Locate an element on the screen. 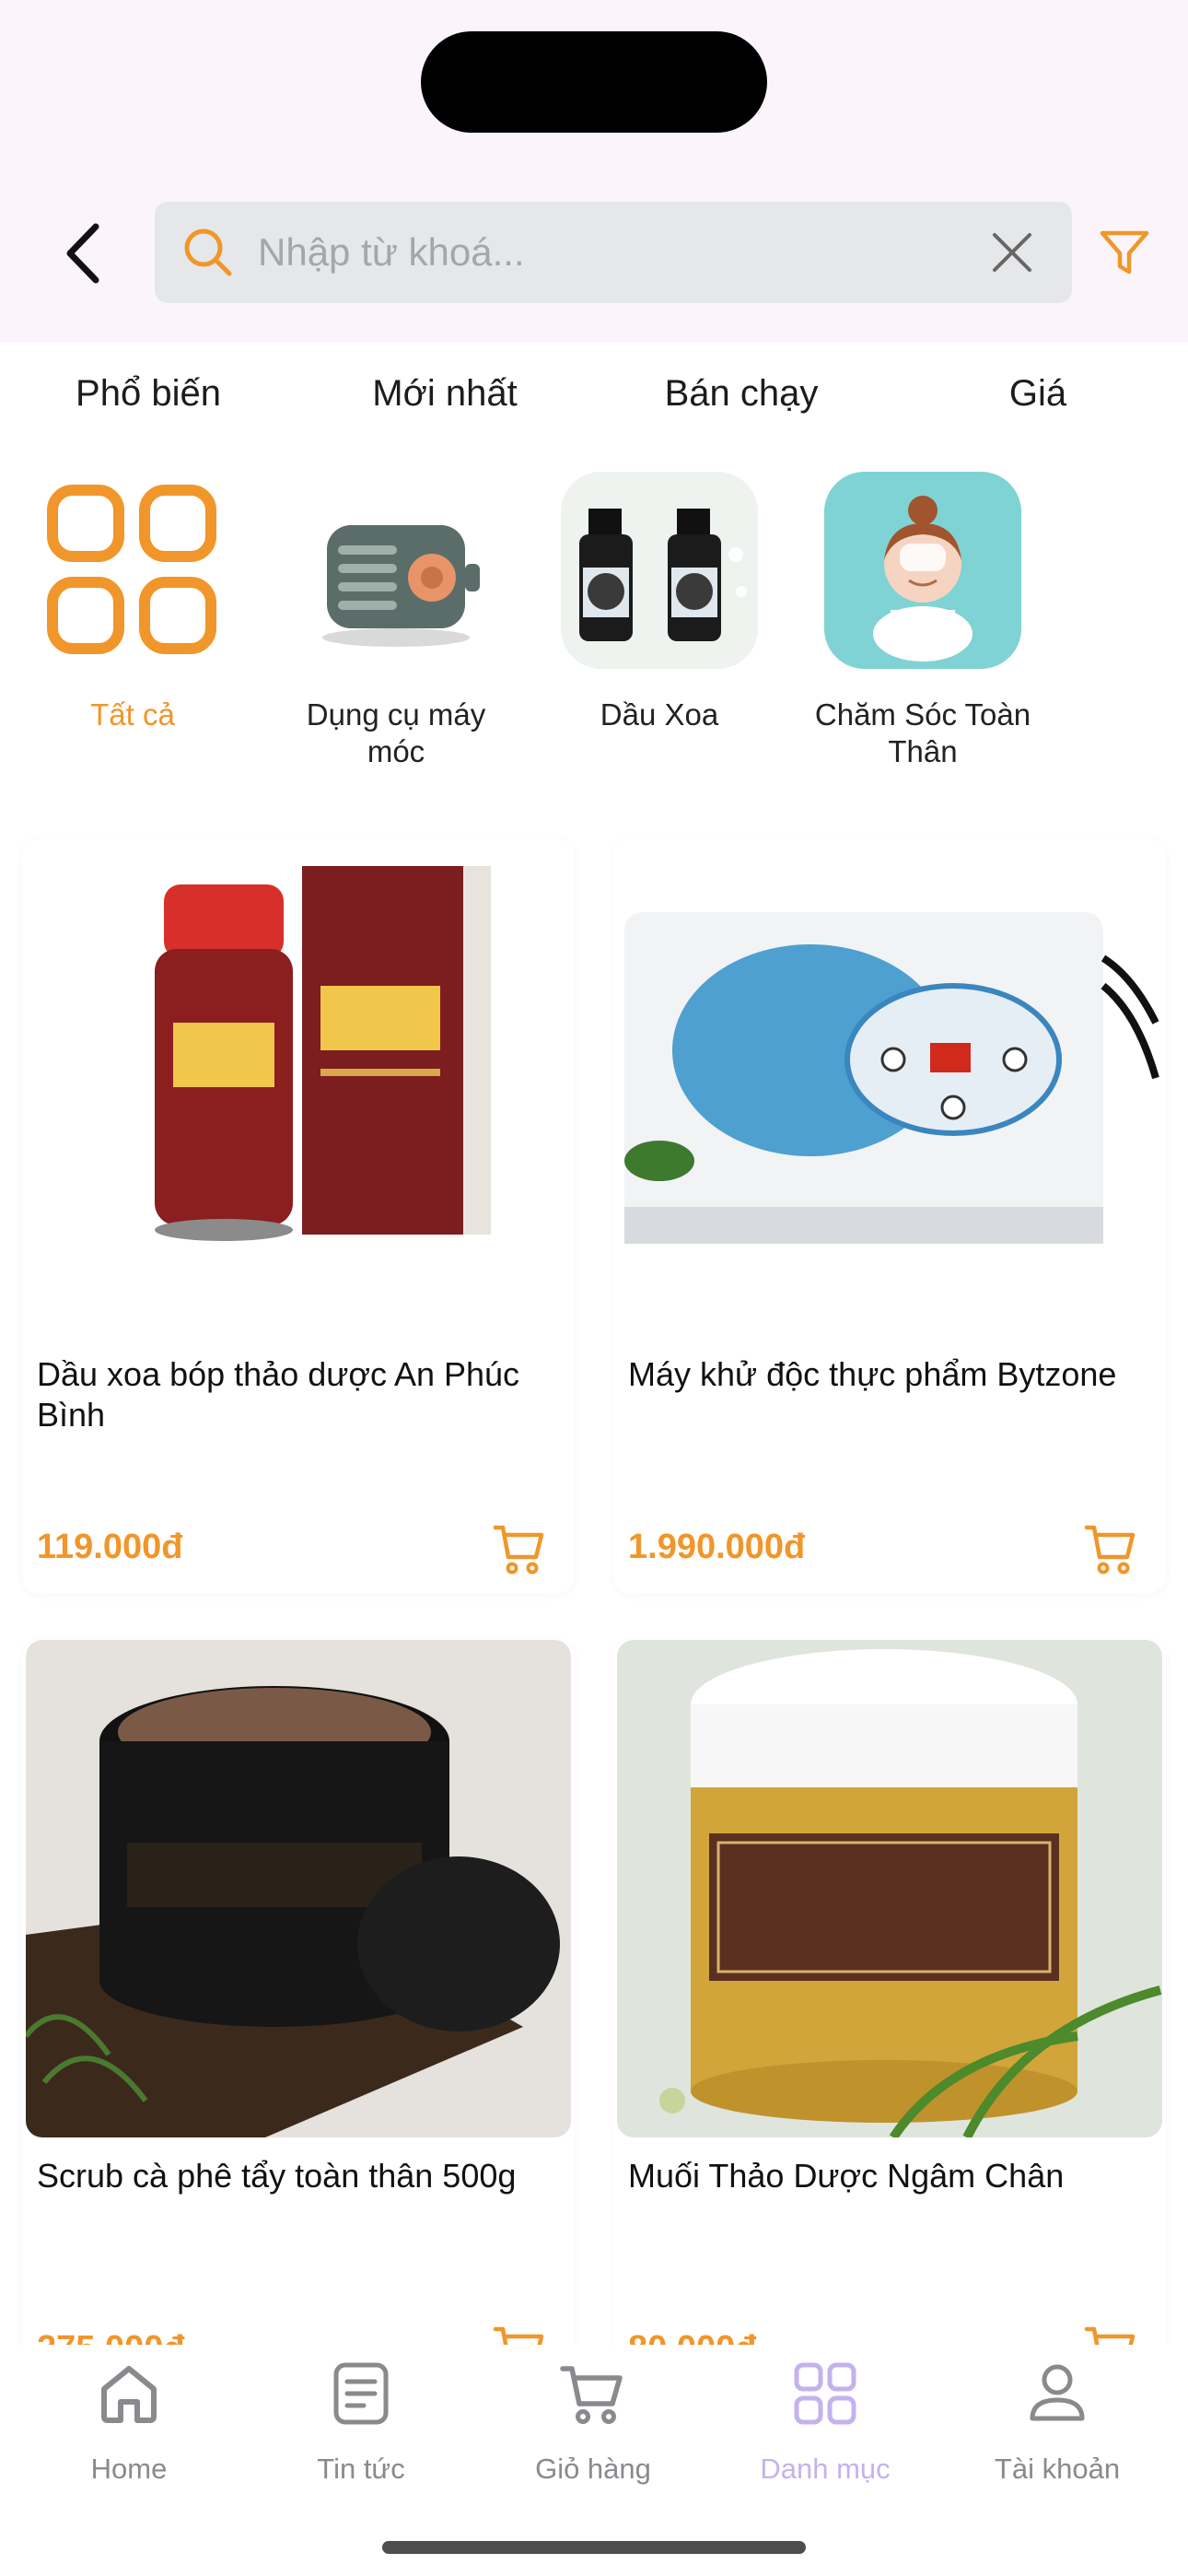  category-body-care: Chăm Sóc Toàn Thân is located at coordinates (922, 621).